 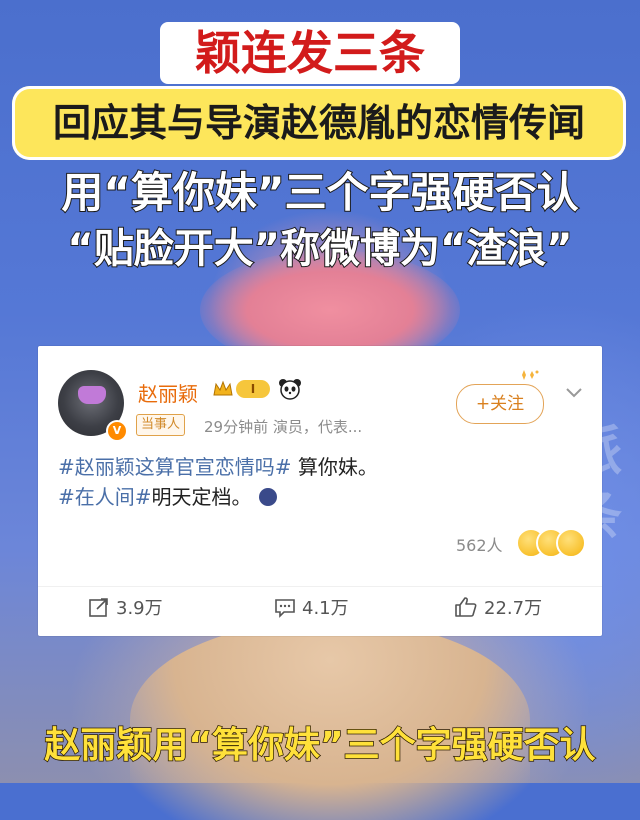 I want to click on share-button: 3.9万, so click(x=125, y=609).